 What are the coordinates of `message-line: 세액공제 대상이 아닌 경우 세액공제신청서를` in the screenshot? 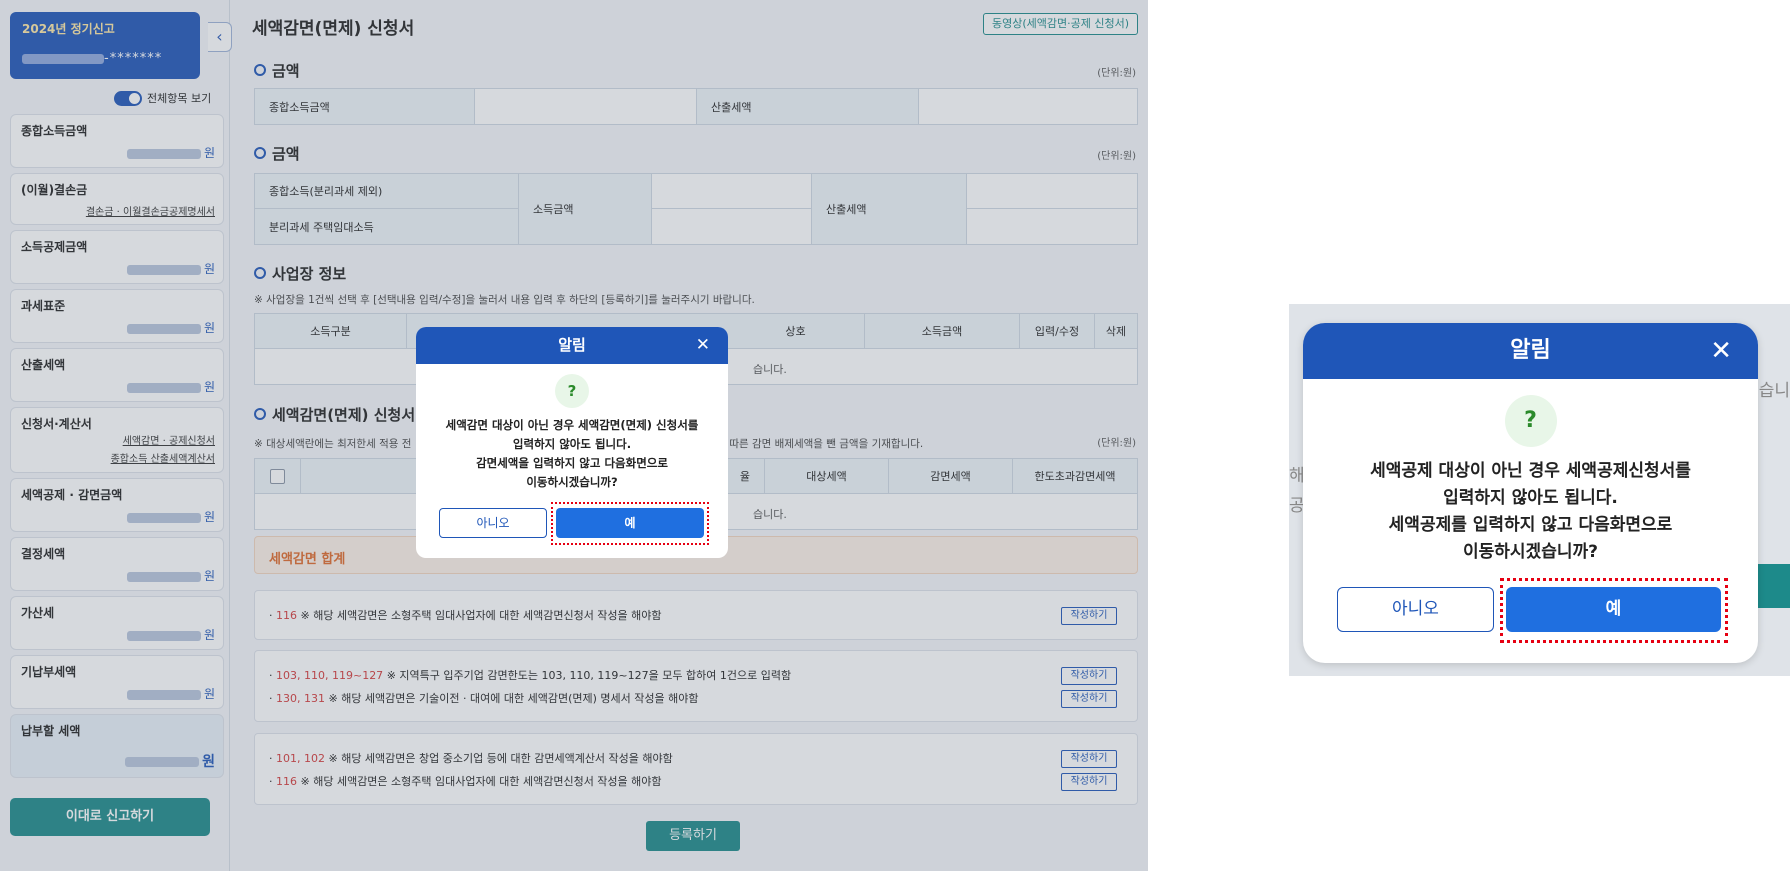 It's located at (1530, 471).